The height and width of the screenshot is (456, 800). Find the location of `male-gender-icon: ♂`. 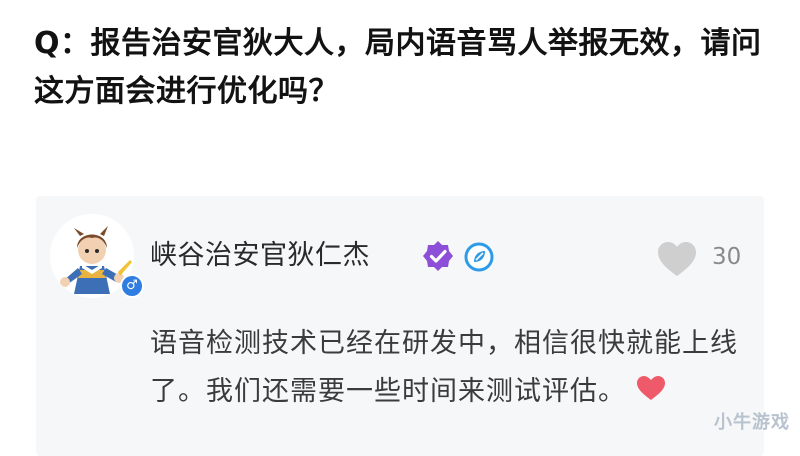

male-gender-icon: ♂ is located at coordinates (132, 286).